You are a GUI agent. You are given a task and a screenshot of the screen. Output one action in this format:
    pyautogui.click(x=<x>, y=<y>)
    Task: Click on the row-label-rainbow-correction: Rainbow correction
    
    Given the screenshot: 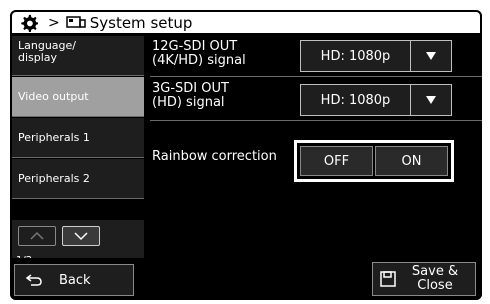 What is the action you would take?
    pyautogui.click(x=214, y=156)
    